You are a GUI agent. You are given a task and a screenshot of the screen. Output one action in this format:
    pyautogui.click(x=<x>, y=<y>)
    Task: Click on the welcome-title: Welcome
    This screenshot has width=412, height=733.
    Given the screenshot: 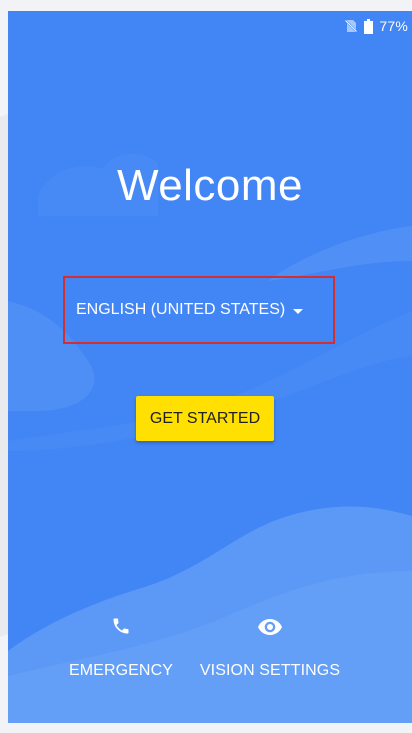 What is the action you would take?
    pyautogui.click(x=210, y=185)
    